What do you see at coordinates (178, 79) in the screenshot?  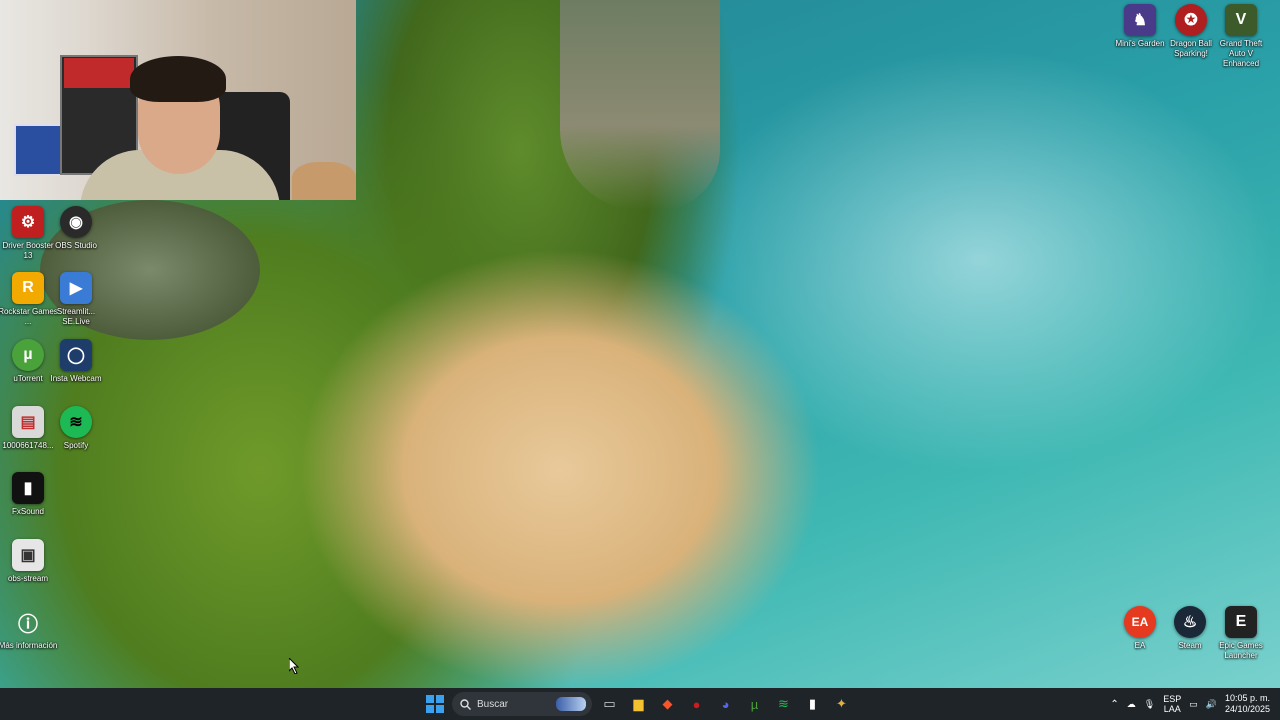 I see `webcam-person-hair` at bounding box center [178, 79].